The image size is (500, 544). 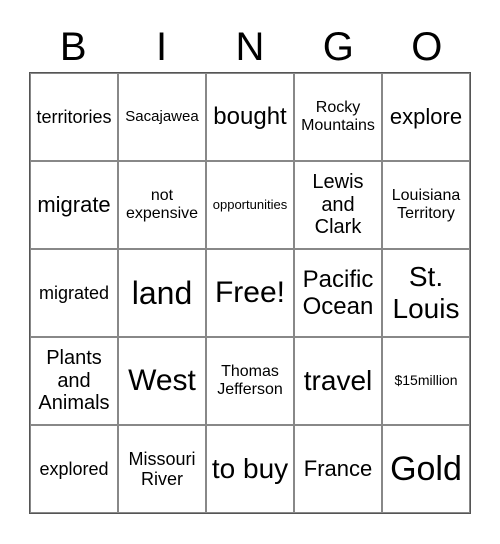 What do you see at coordinates (426, 117) in the screenshot?
I see `bingo-cell: explore` at bounding box center [426, 117].